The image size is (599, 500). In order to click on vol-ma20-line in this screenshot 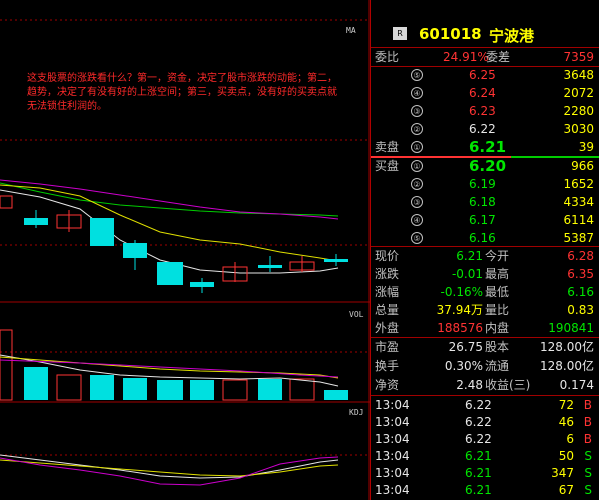, I will do `click(169, 368)`.